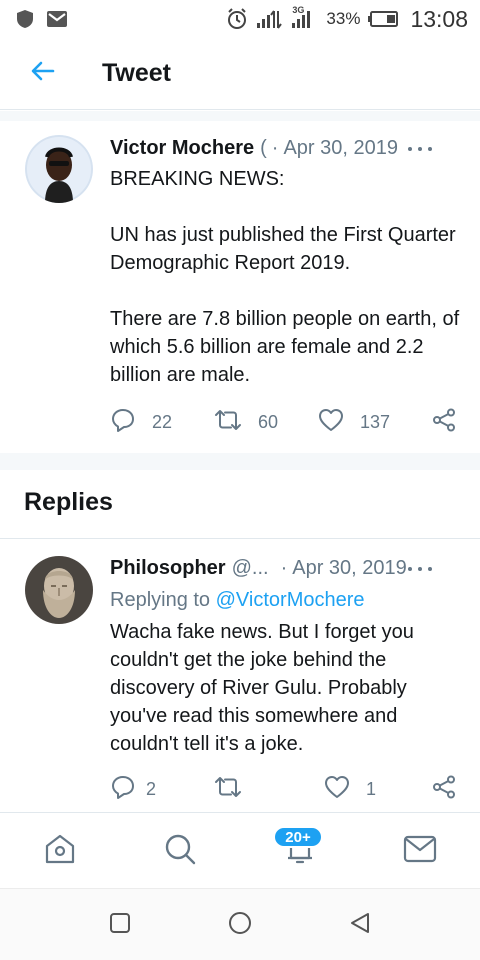 This screenshot has height=960, width=480. Describe the element at coordinates (354, 422) in the screenshot. I see `like-button: 137` at that location.